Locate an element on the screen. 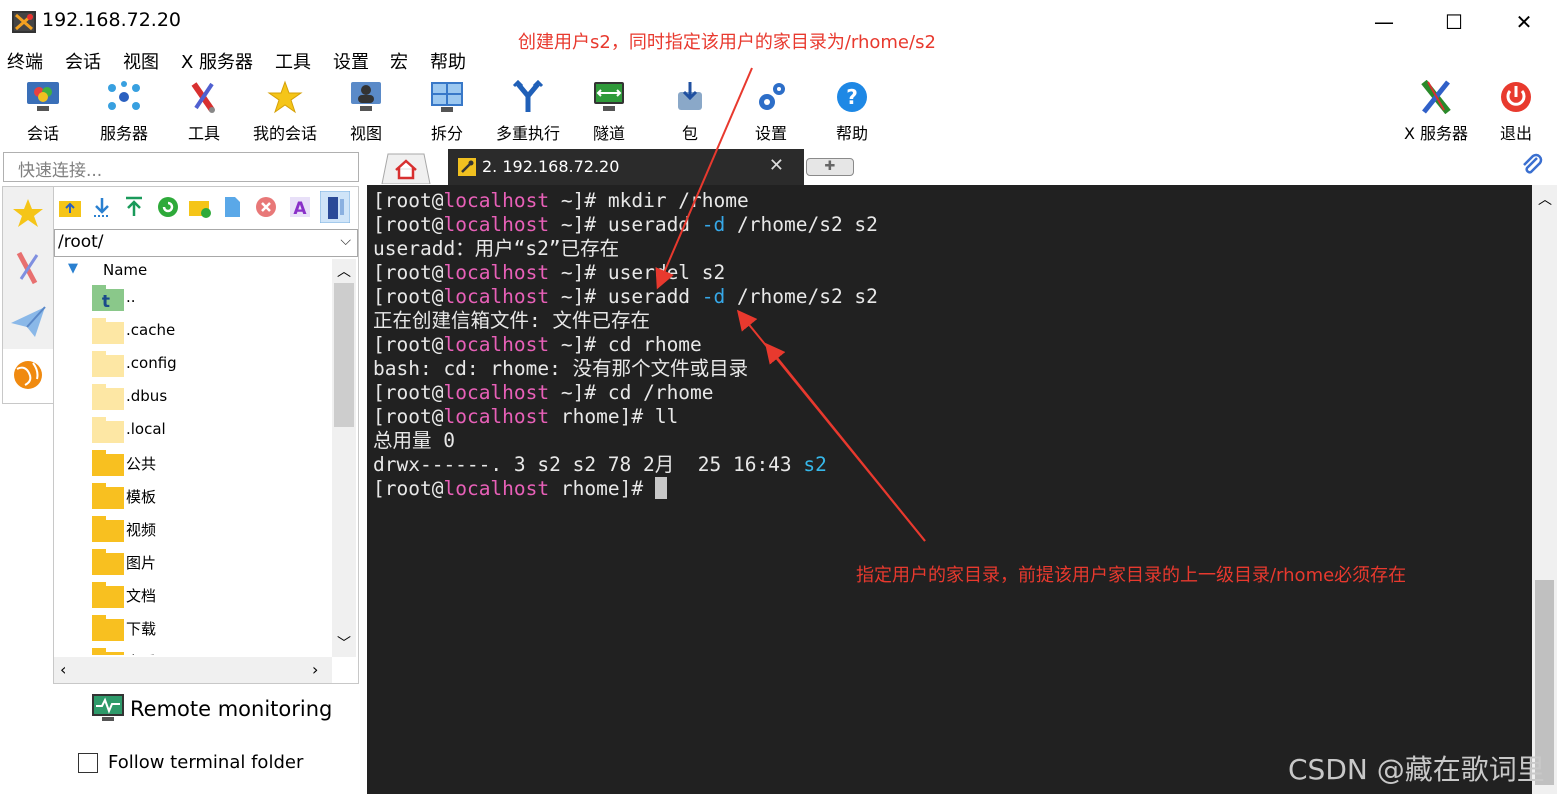  refresh-icon is located at coordinates (168, 207).